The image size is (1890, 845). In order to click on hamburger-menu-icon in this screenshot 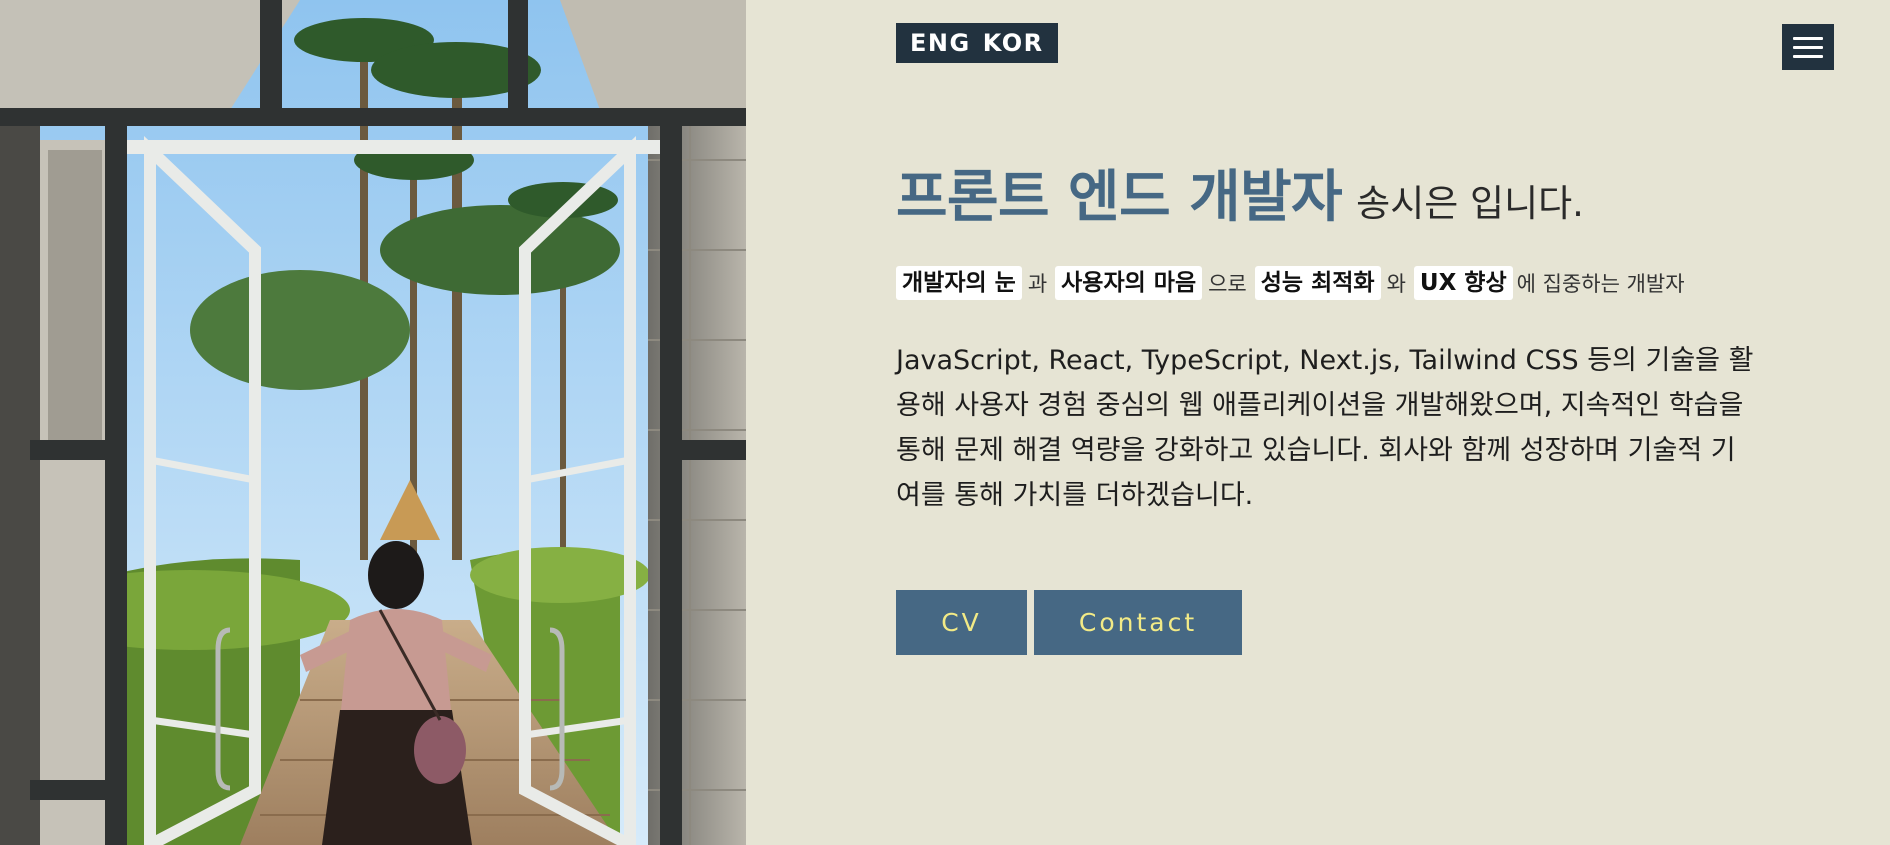, I will do `click(1808, 47)`.